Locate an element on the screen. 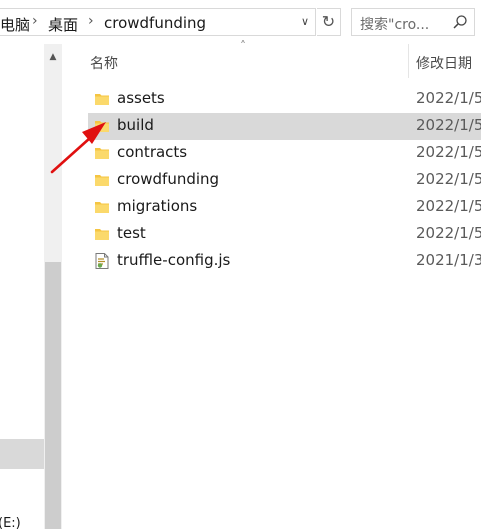  breadcrumb-computer: 电脑 is located at coordinates (15, 24).